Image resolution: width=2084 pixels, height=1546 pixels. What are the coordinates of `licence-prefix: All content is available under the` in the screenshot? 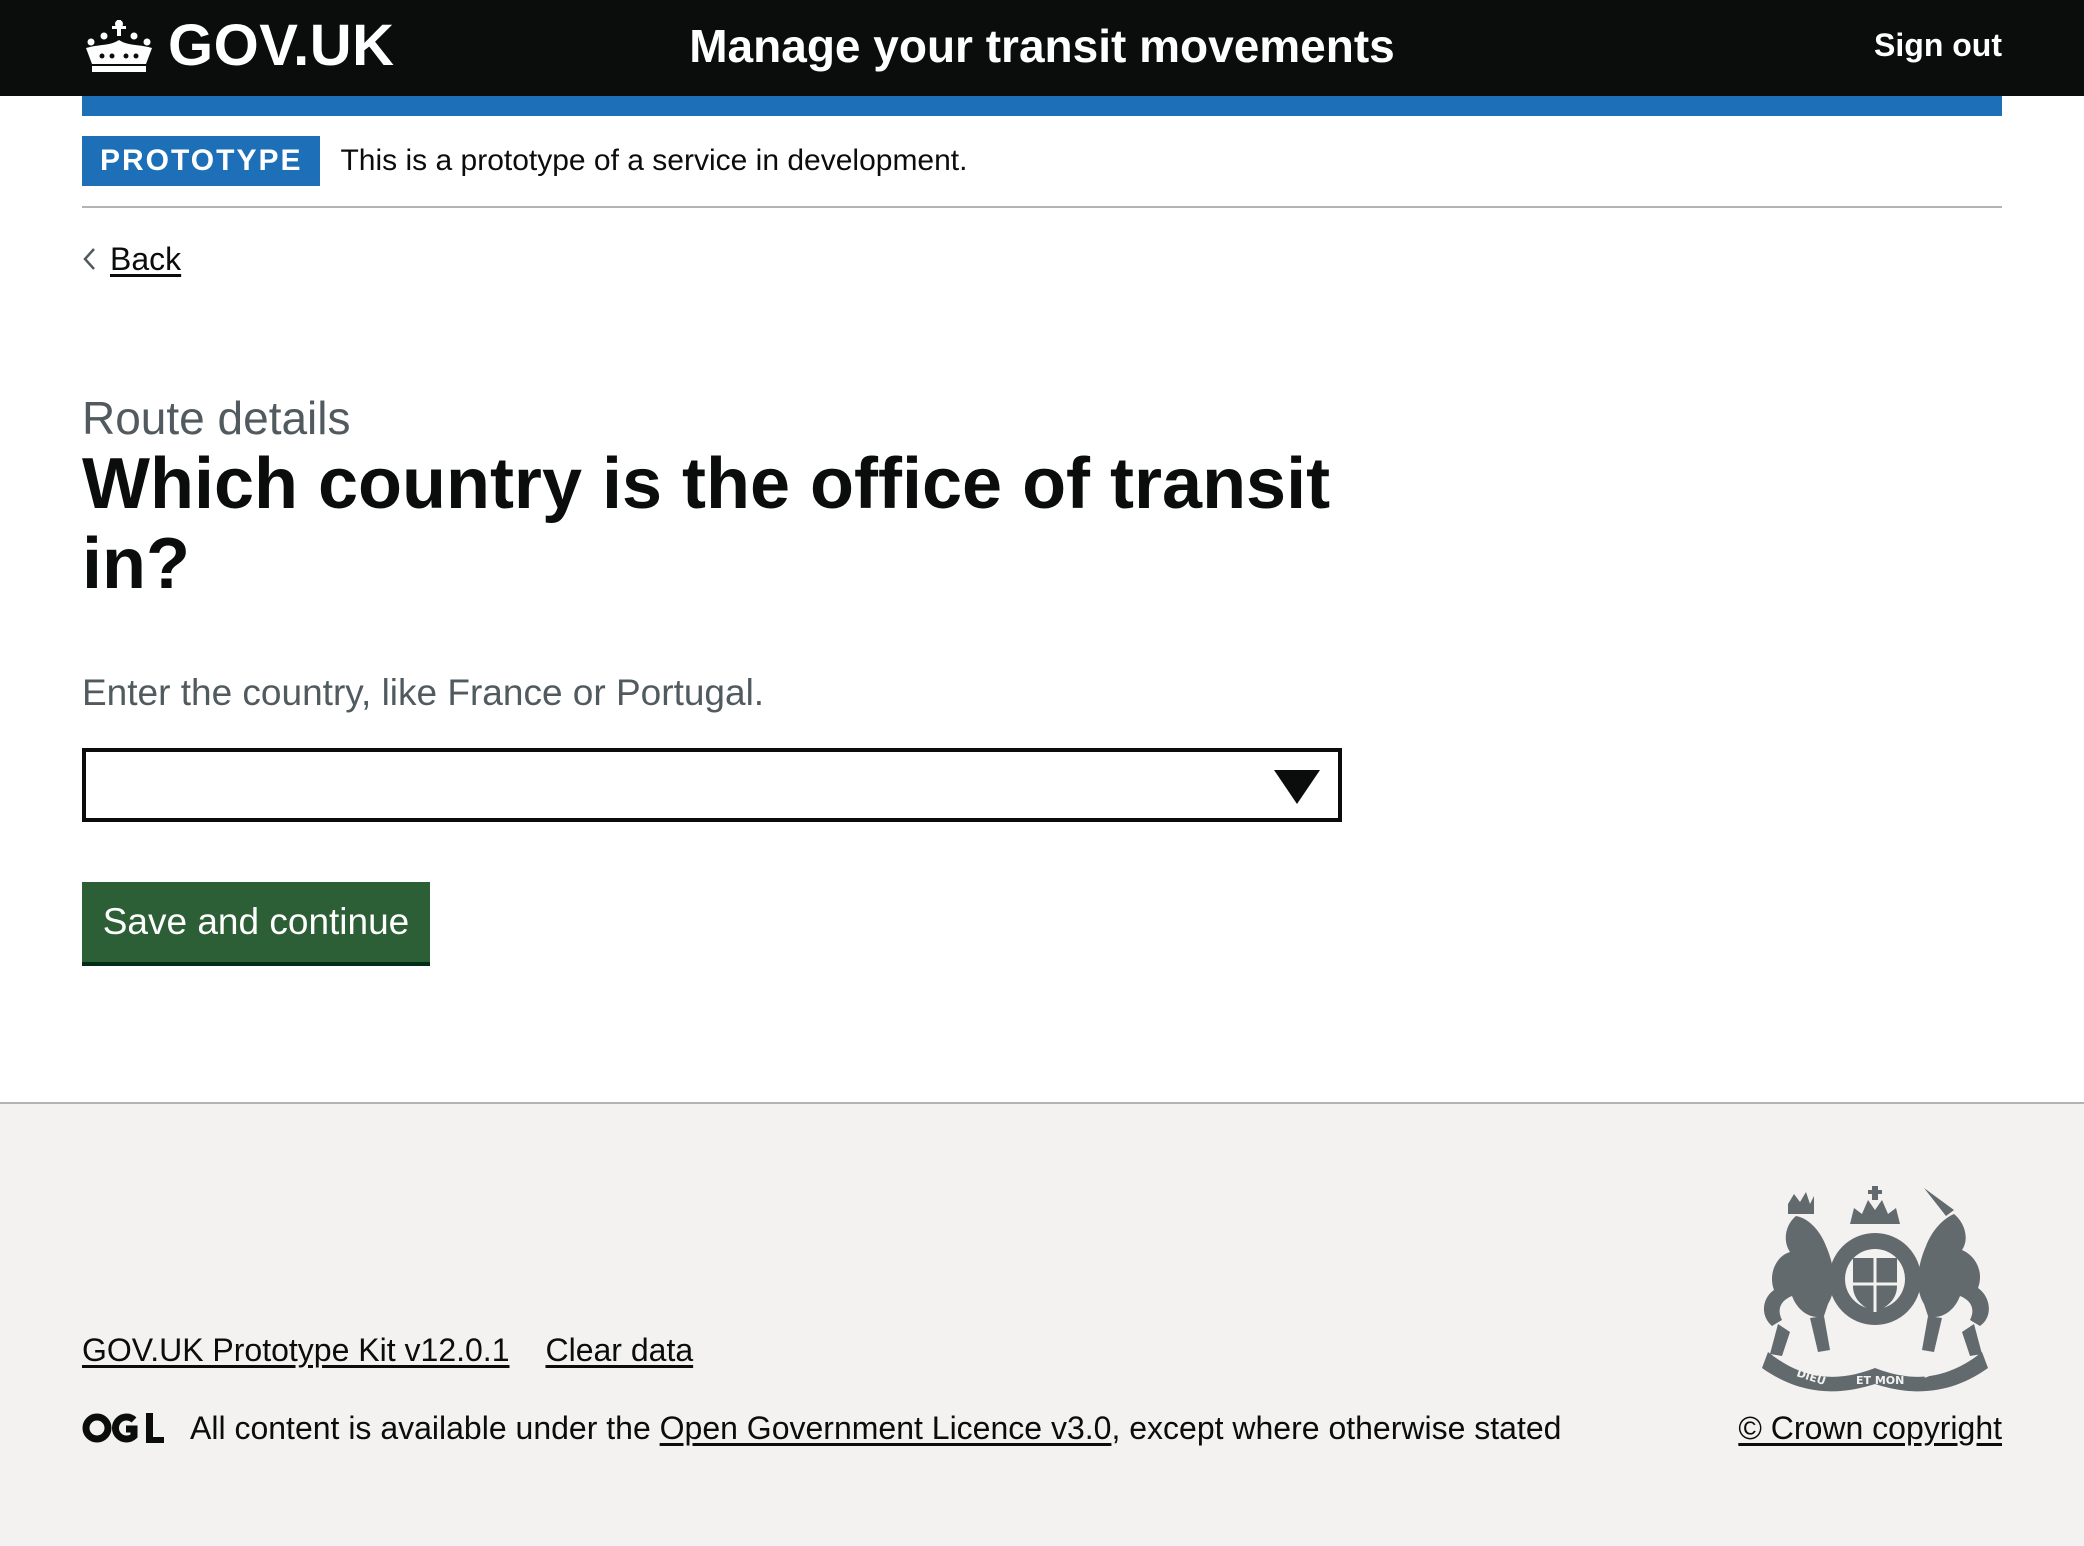 It's located at (420, 1428).